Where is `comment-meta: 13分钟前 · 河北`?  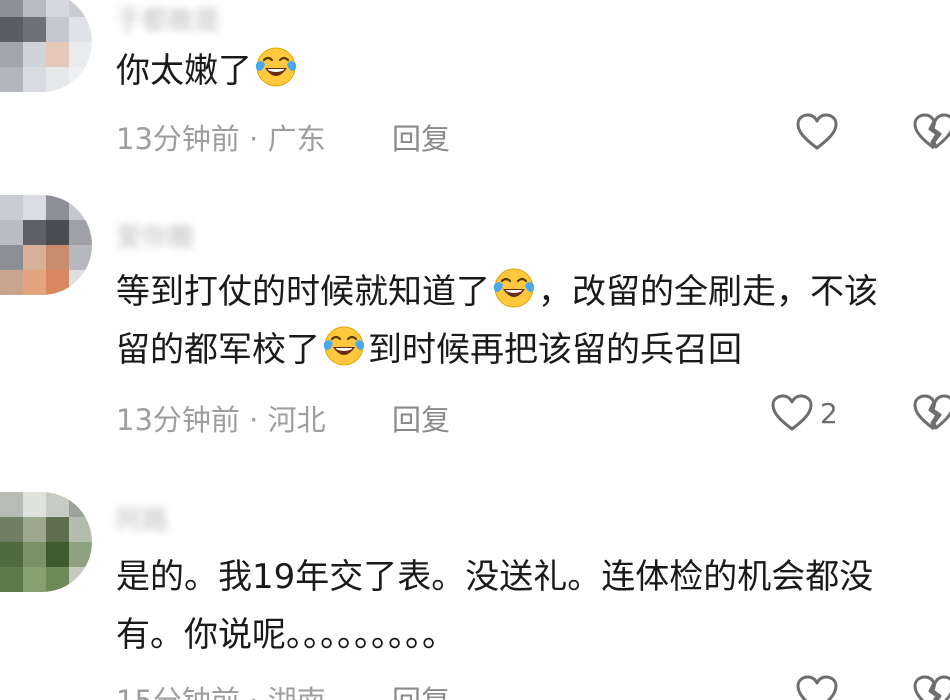 comment-meta: 13分钟前 · 河北 is located at coordinates (221, 418).